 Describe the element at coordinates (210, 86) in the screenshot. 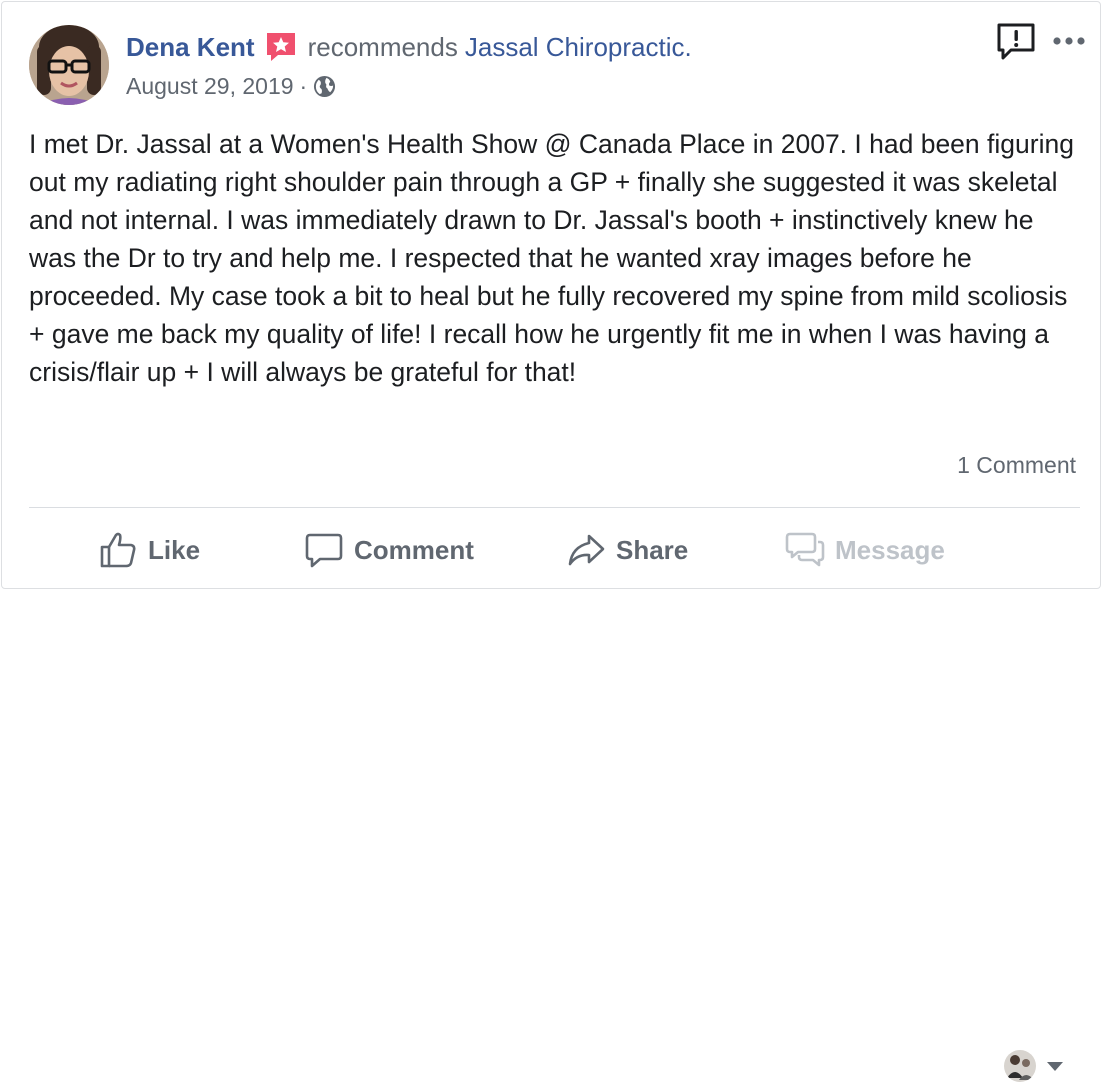

I see `post-date-link: August 29, 2019` at that location.